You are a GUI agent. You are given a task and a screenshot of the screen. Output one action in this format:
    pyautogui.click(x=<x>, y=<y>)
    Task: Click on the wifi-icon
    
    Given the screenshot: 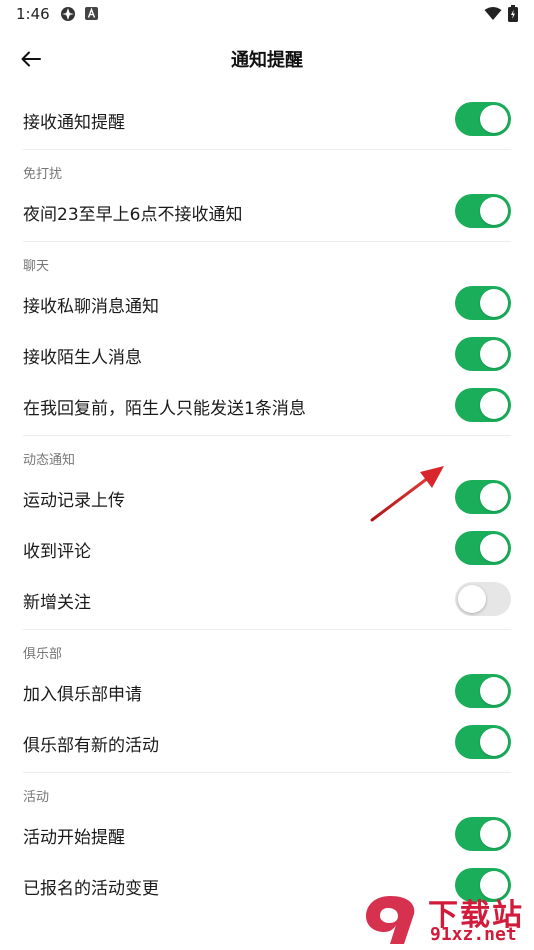 What is the action you would take?
    pyautogui.click(x=493, y=13)
    